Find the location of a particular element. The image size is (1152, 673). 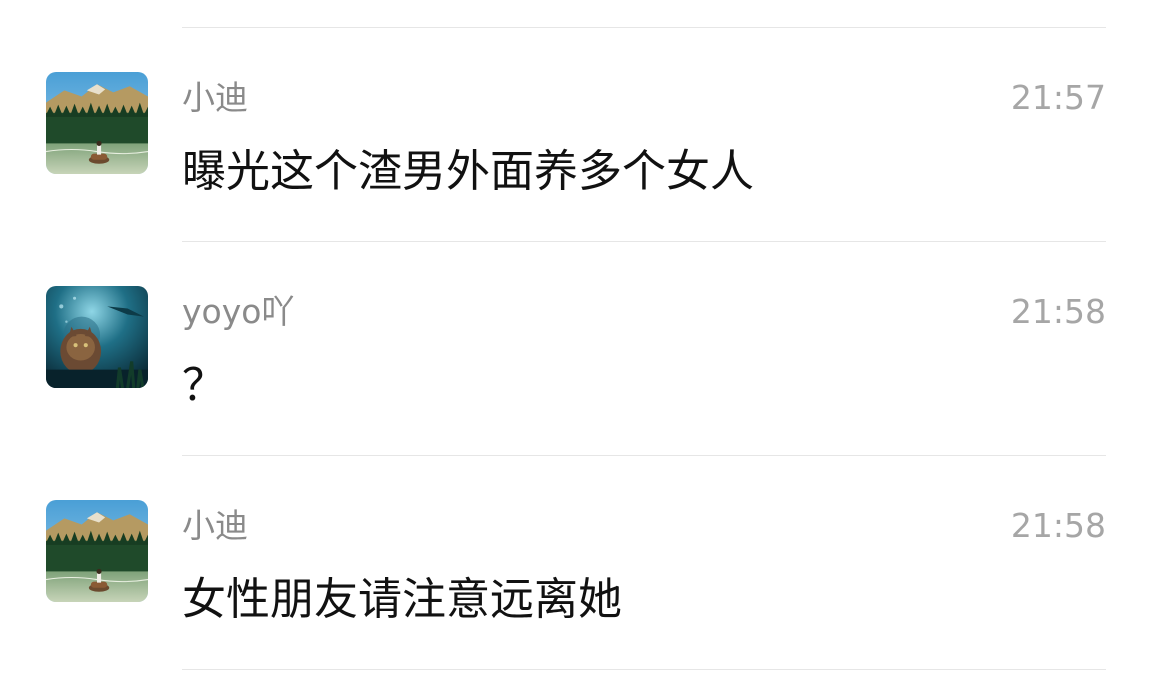

divider is located at coordinates (644, 669).